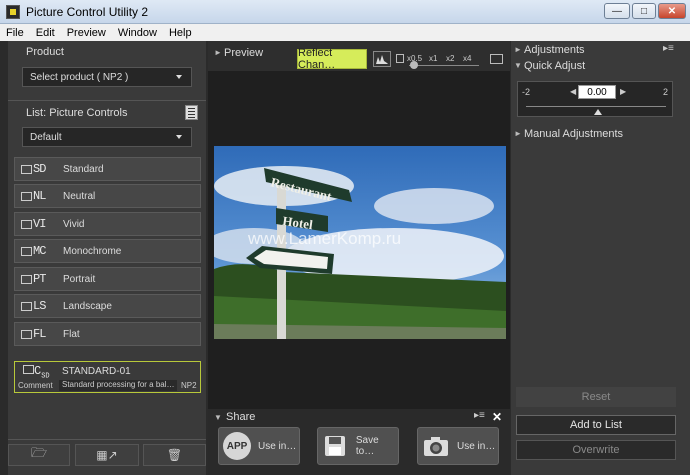 This screenshot has height=475, width=690. What do you see at coordinates (96, 371) in the screenshot?
I see `custom-control-name: STANDARD-01` at bounding box center [96, 371].